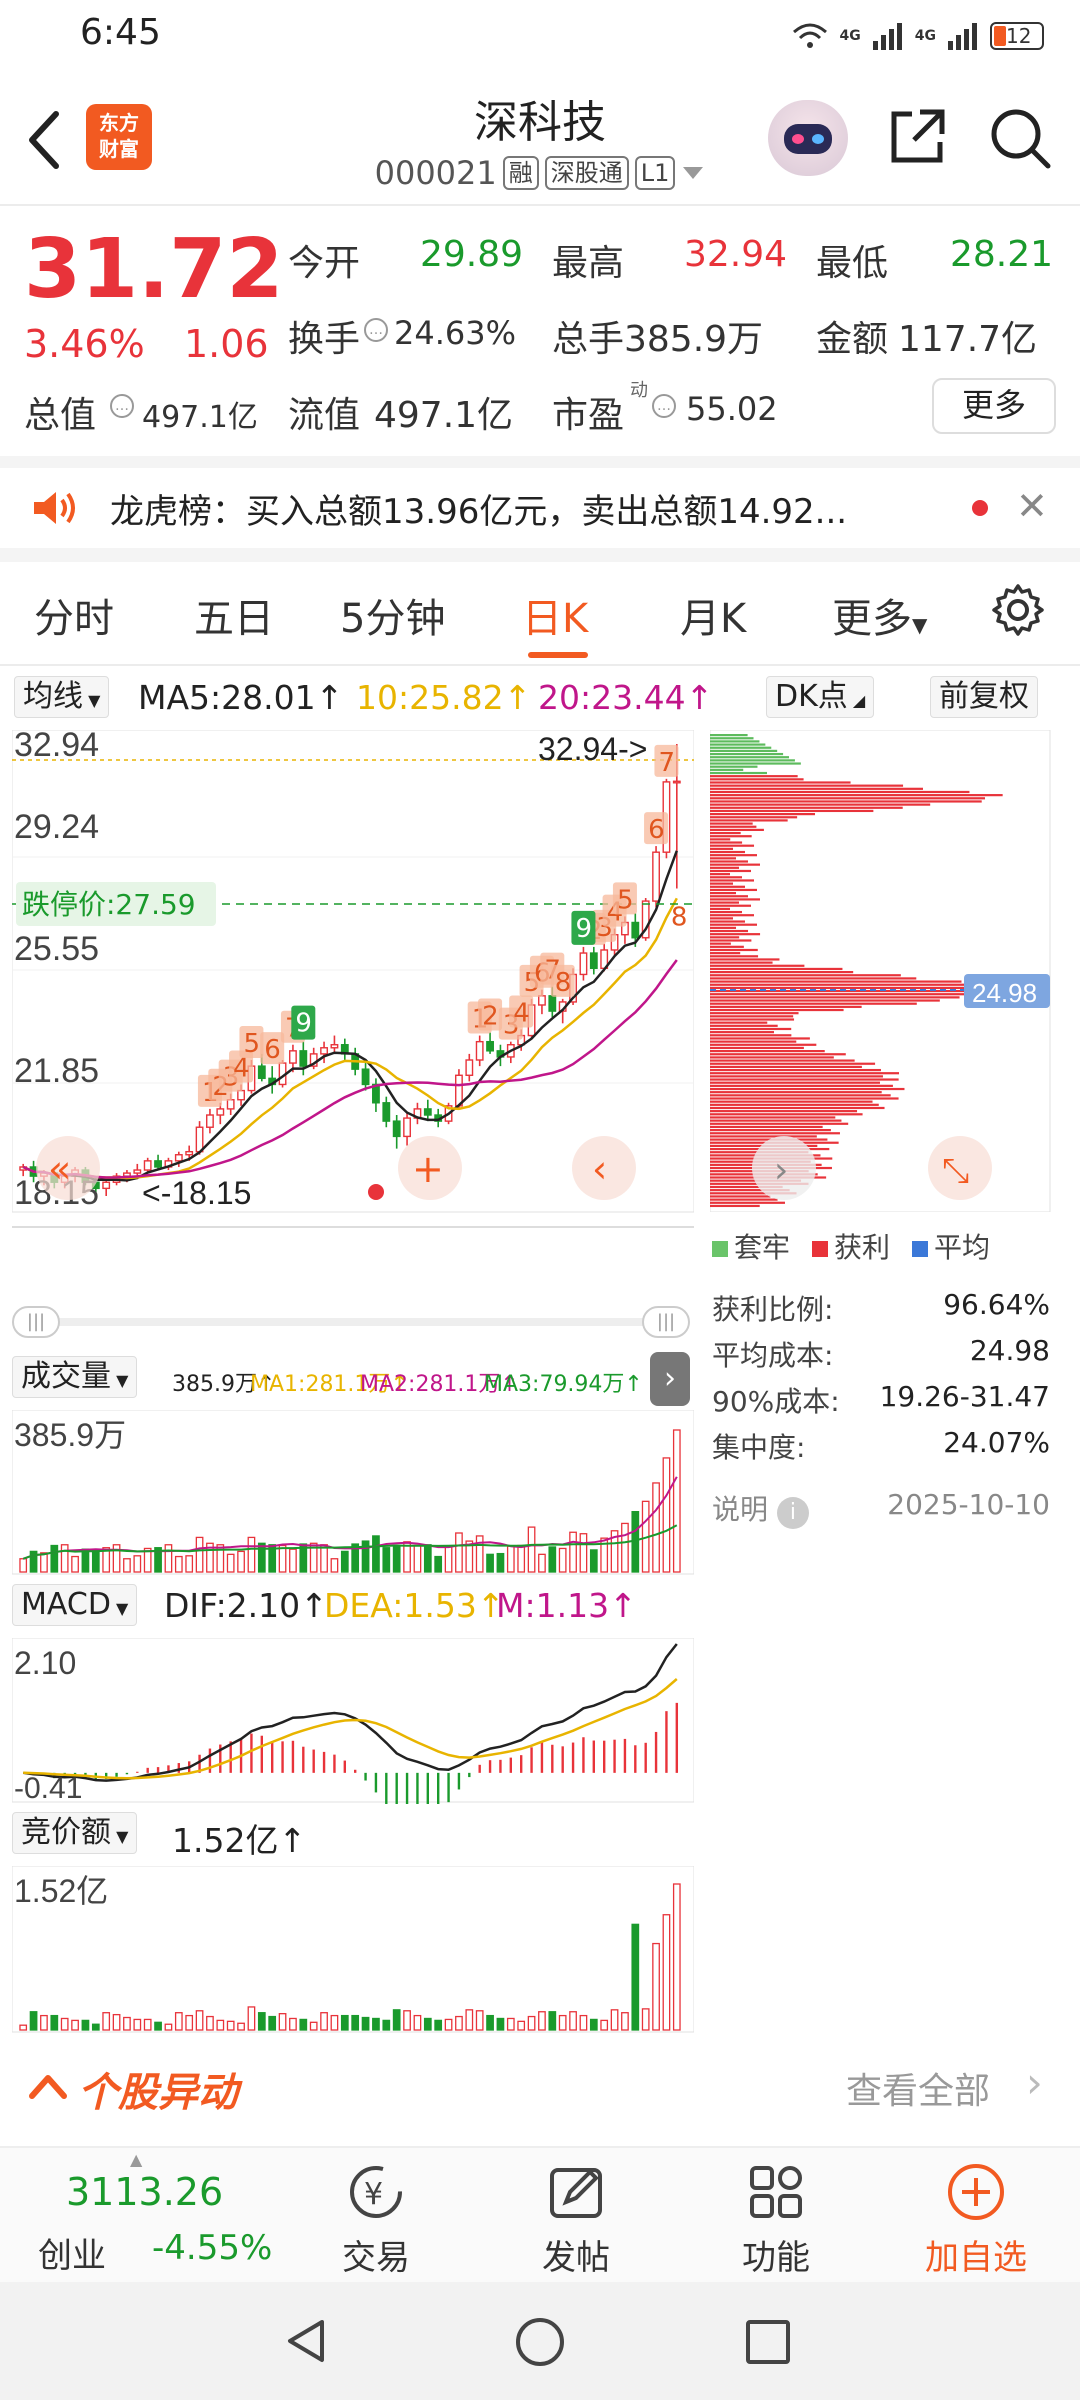  Describe the element at coordinates (984, 697) in the screenshot. I see `adjust-select: 前复权` at that location.